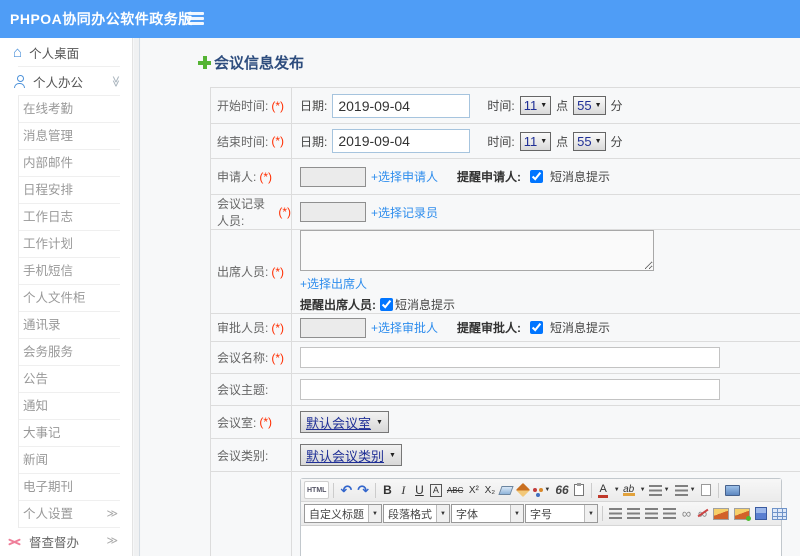 The width and height of the screenshot is (800, 556). I want to click on approver-sms-checkbox, so click(537, 327).